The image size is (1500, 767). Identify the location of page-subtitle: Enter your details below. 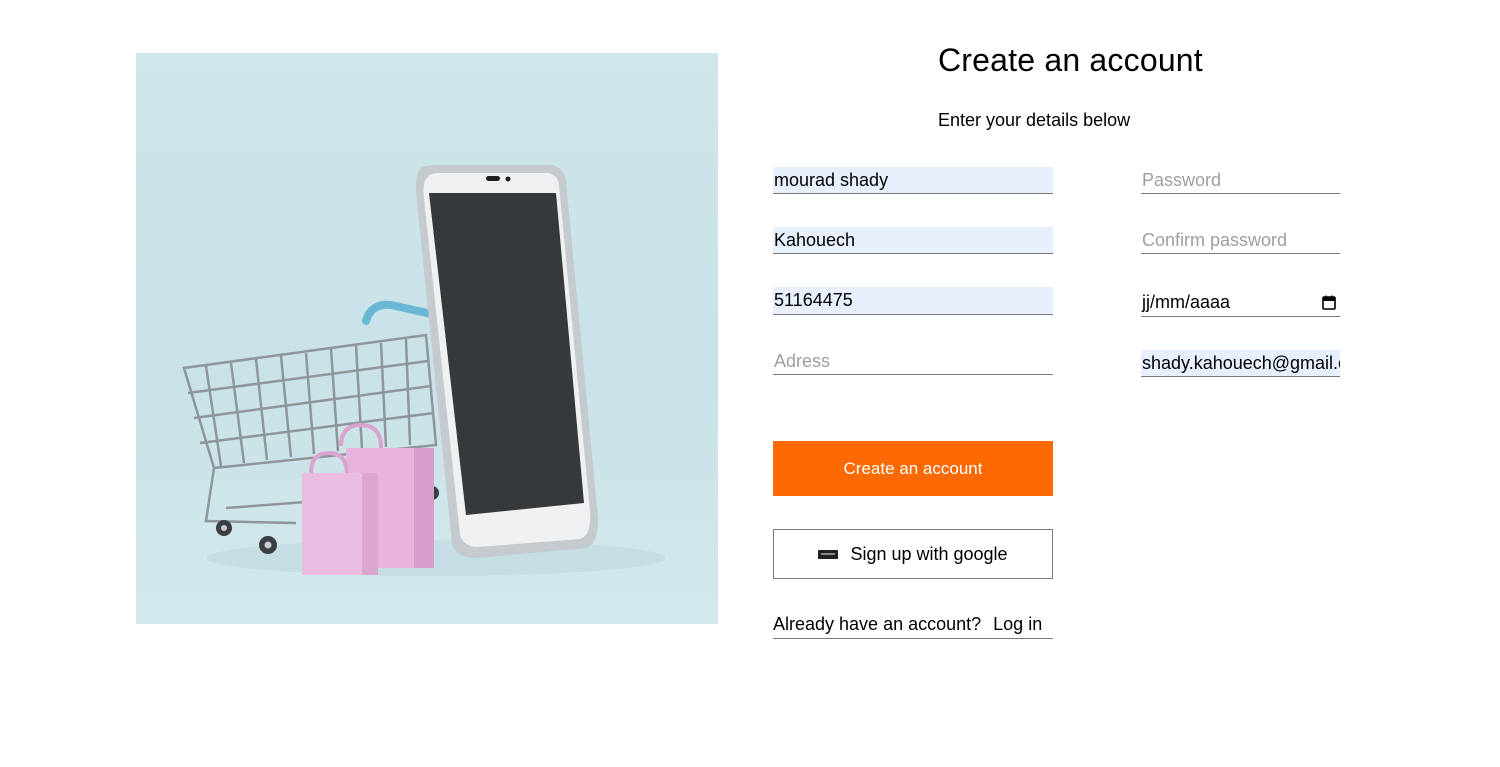
(1034, 120).